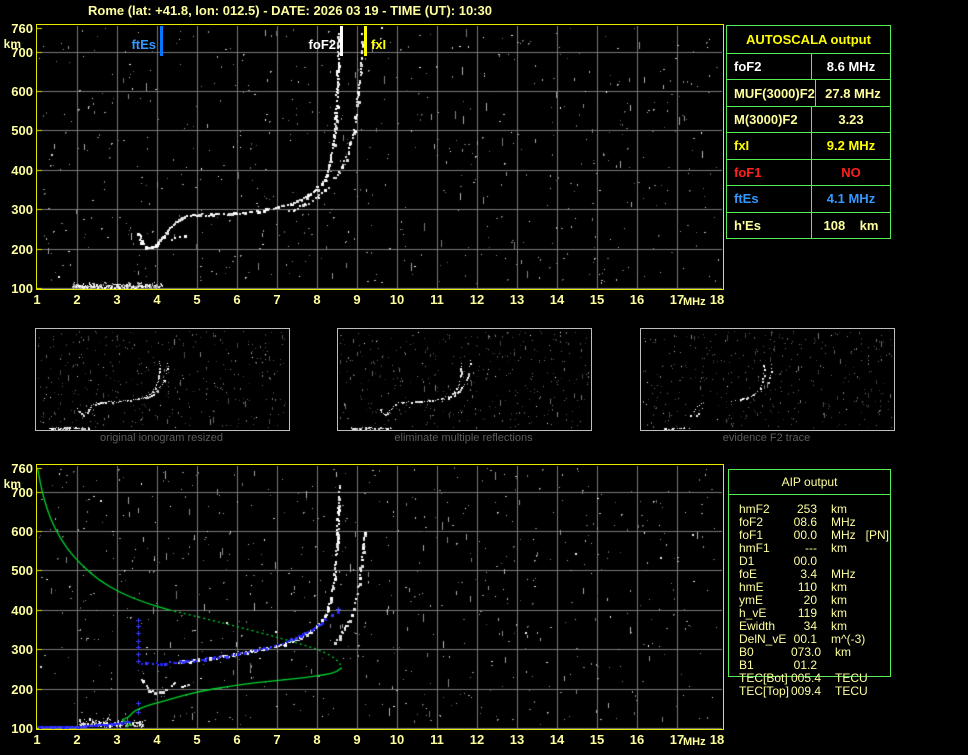 The height and width of the screenshot is (755, 968). Describe the element at coordinates (764, 691) in the screenshot. I see `aip-row-label: TEC[Top]` at that location.